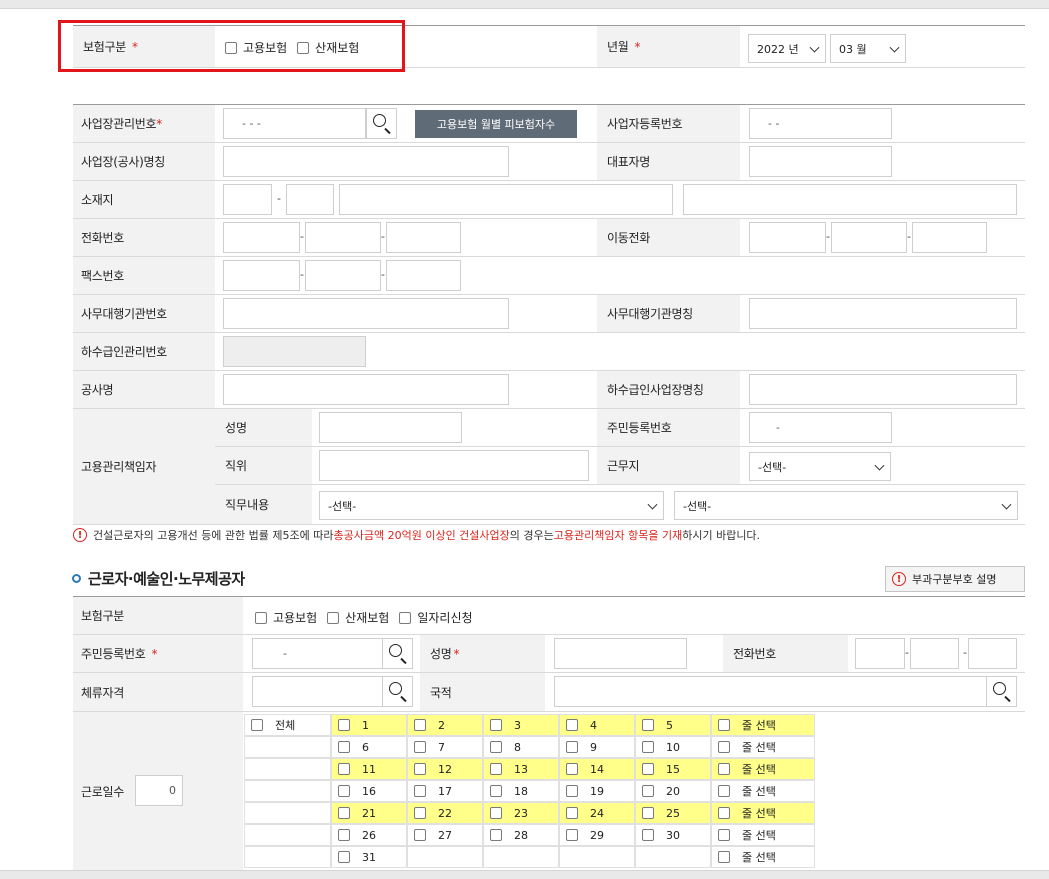 The height and width of the screenshot is (879, 1049). Describe the element at coordinates (820, 427) in the screenshot. I see `mgr-rrn-input: -` at that location.